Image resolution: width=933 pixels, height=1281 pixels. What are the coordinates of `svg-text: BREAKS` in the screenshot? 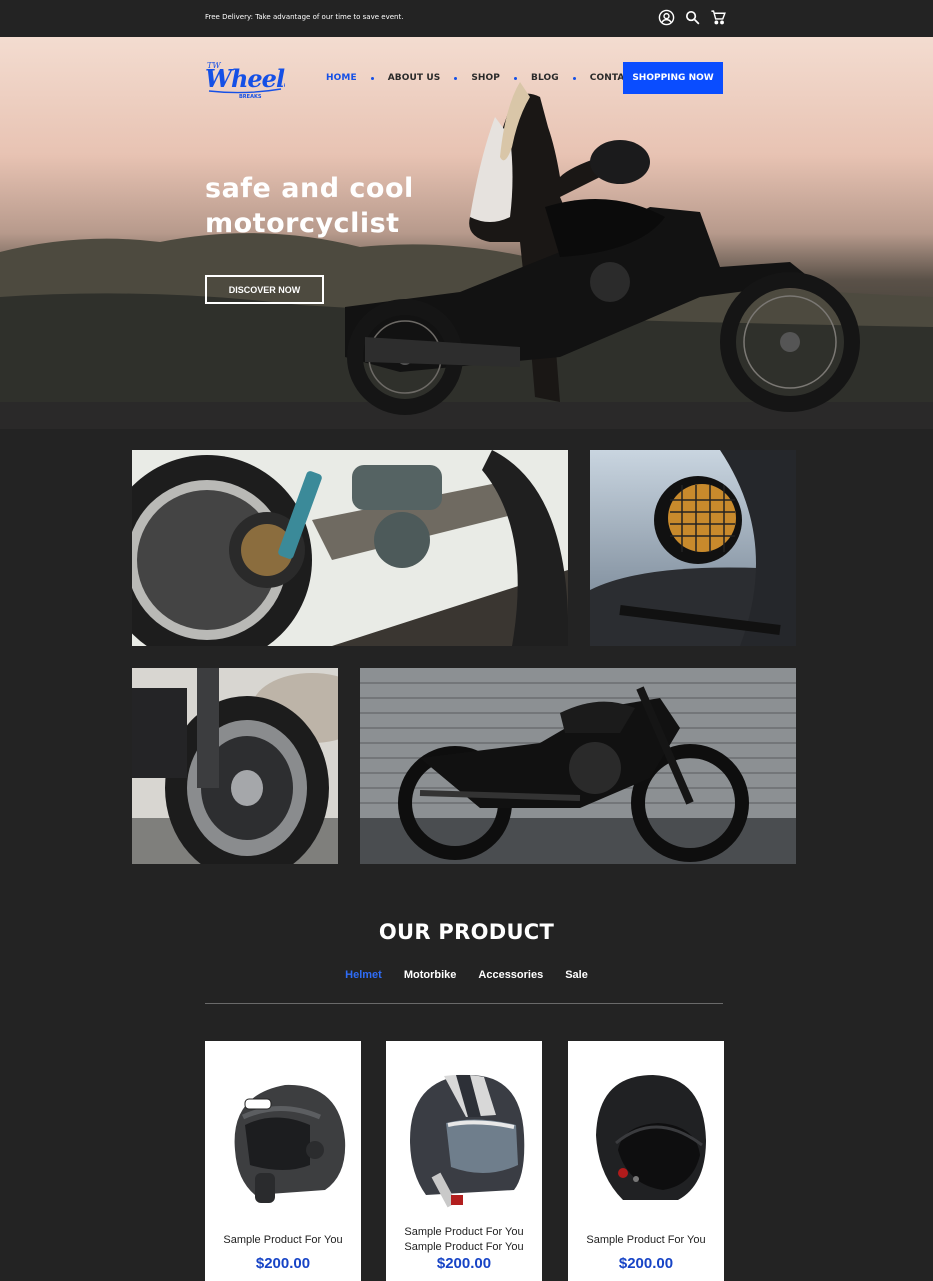 It's located at (250, 96).